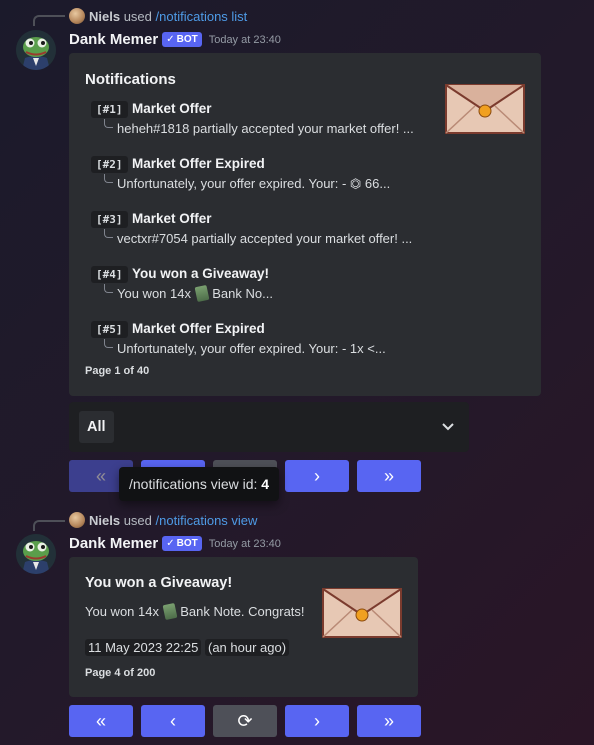 This screenshot has width=594, height=745. Describe the element at coordinates (109, 219) in the screenshot. I see `notification-number: [#3]` at that location.